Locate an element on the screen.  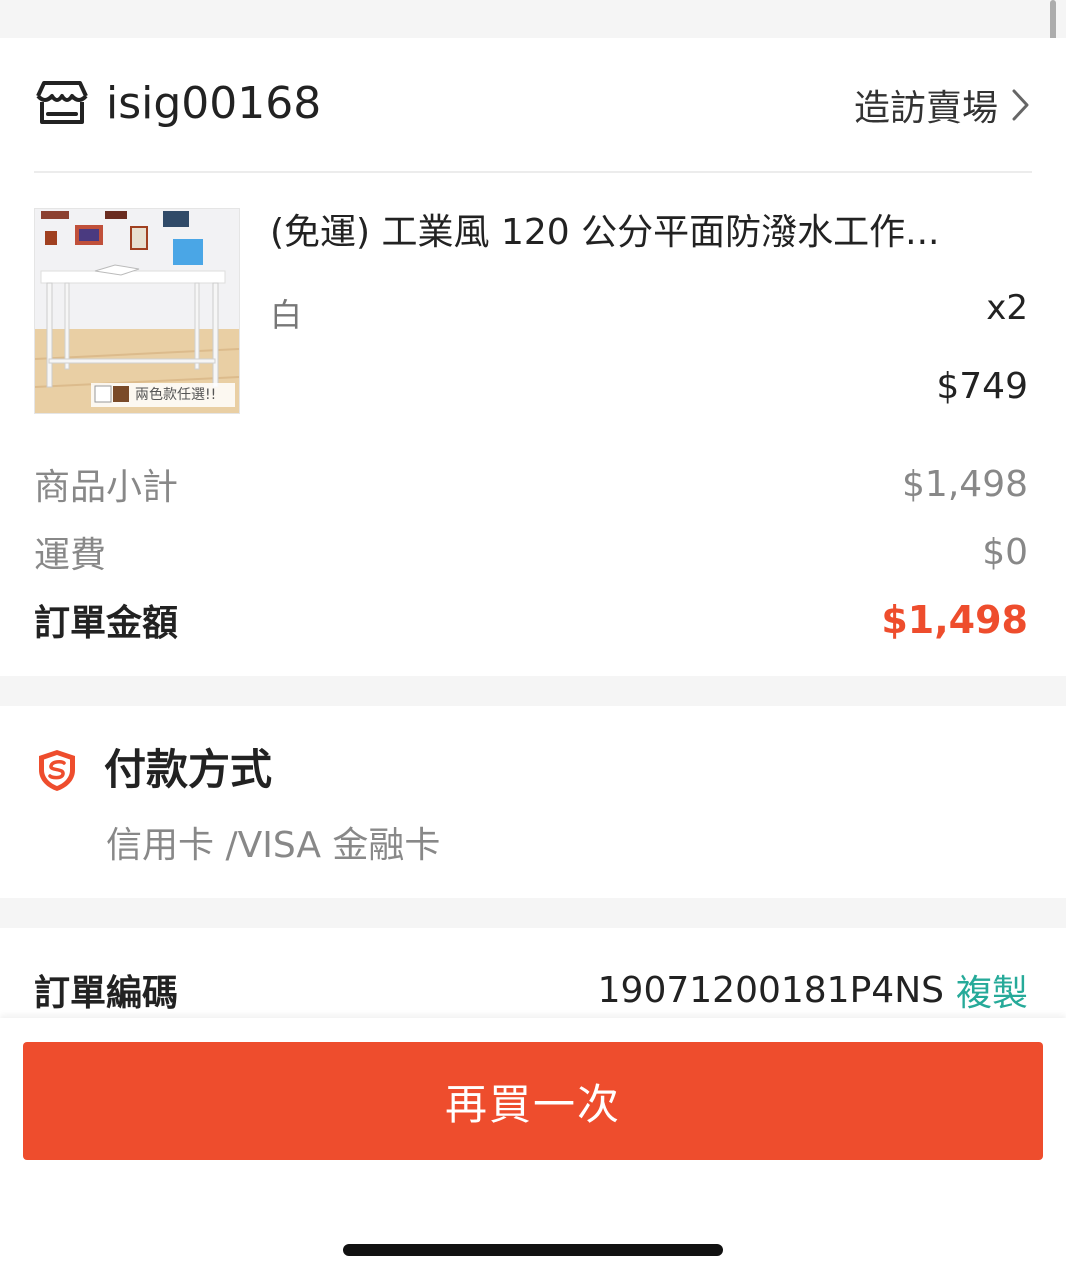
shield-icon is located at coordinates (57, 770).